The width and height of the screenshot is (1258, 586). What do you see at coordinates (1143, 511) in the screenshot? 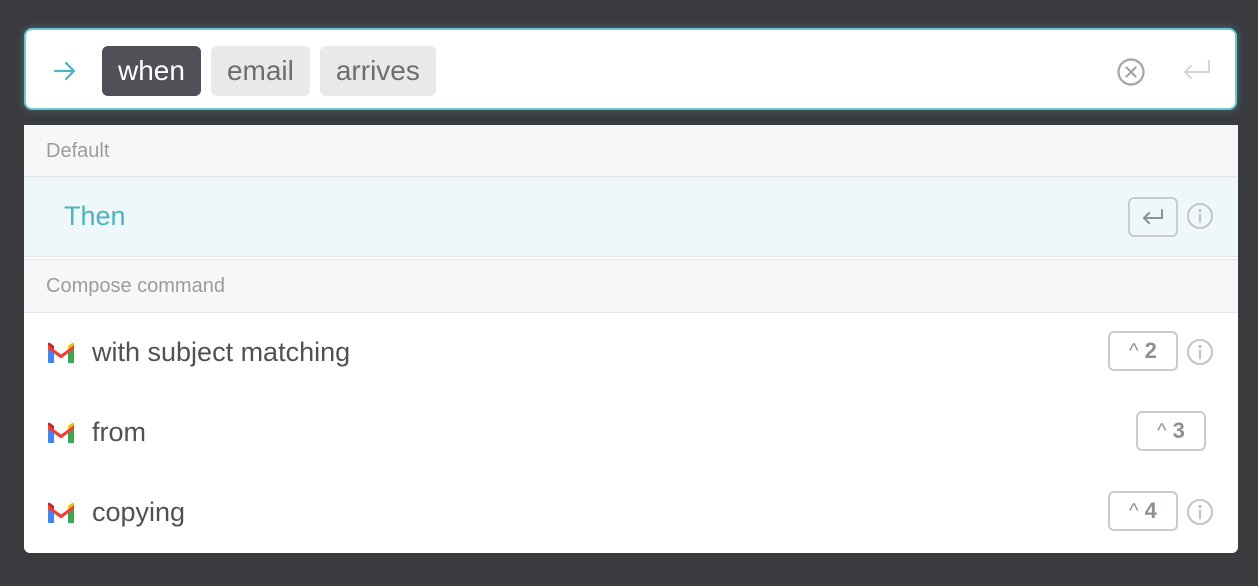
I see `shortcut-badge: ^ 4` at bounding box center [1143, 511].